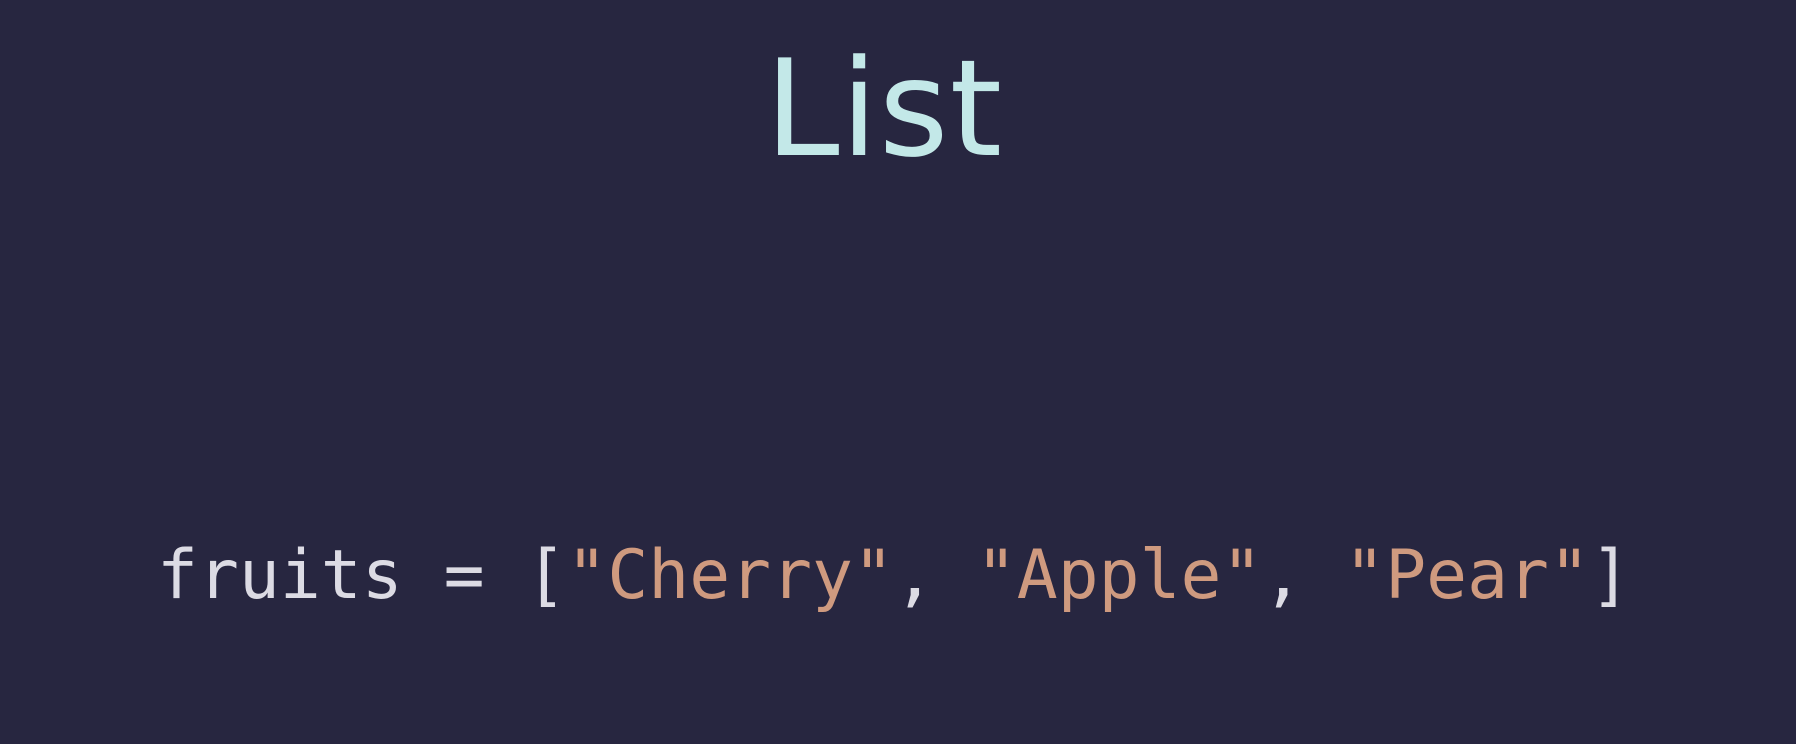 This screenshot has height=744, width=1796. I want to click on code-variable: fruits, so click(280, 575).